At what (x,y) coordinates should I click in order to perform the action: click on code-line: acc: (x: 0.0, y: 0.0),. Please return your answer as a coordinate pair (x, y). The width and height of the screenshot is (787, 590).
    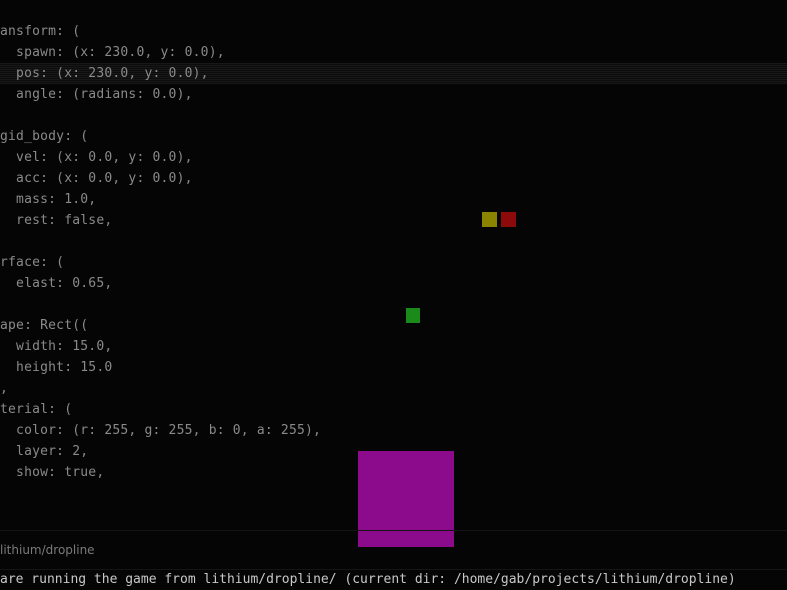
    Looking at the image, I should click on (96, 178).